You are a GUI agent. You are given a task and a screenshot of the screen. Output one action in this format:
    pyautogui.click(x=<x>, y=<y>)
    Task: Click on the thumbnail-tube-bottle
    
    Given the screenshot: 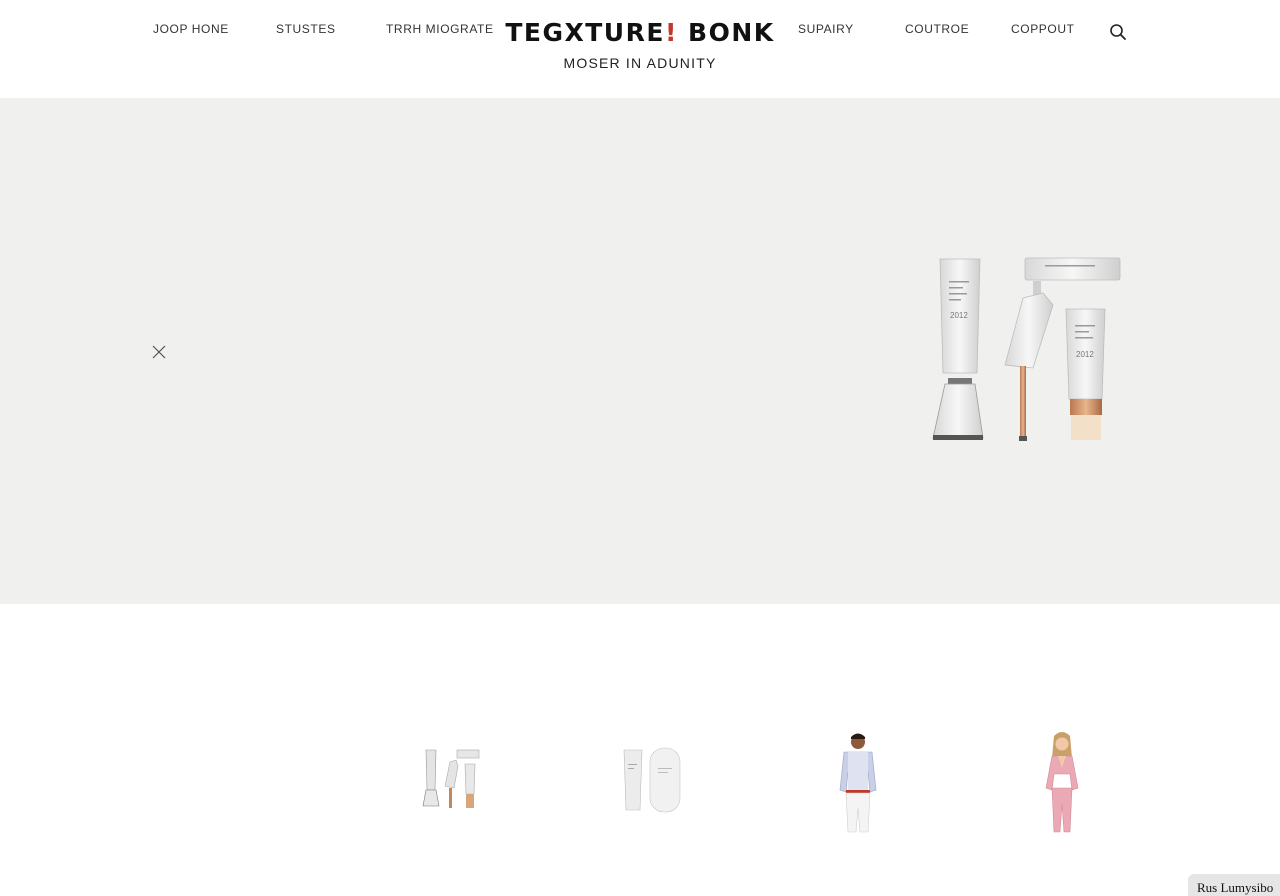 What is the action you would take?
    pyautogui.click(x=652, y=783)
    